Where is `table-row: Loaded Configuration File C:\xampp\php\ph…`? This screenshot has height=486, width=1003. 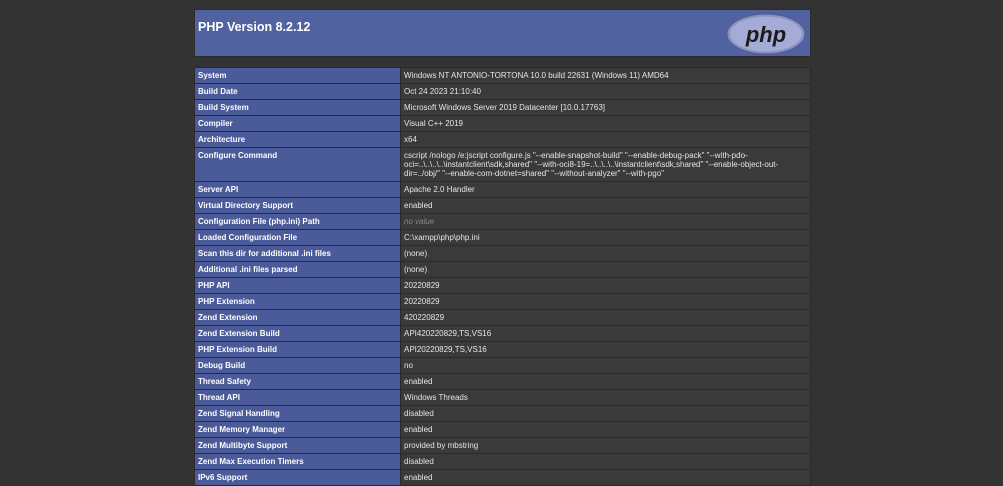
table-row: Loaded Configuration File C:\xampp\php\ph… is located at coordinates (502, 237).